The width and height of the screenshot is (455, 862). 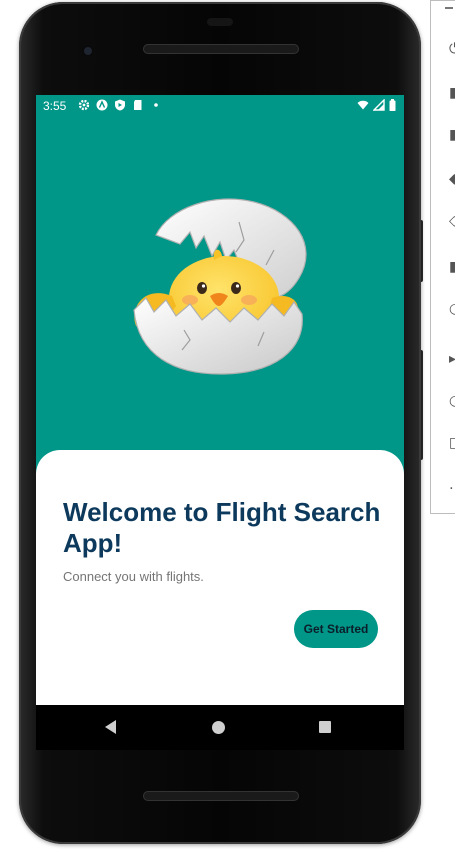 What do you see at coordinates (379, 105) in the screenshot?
I see `signal-icon` at bounding box center [379, 105].